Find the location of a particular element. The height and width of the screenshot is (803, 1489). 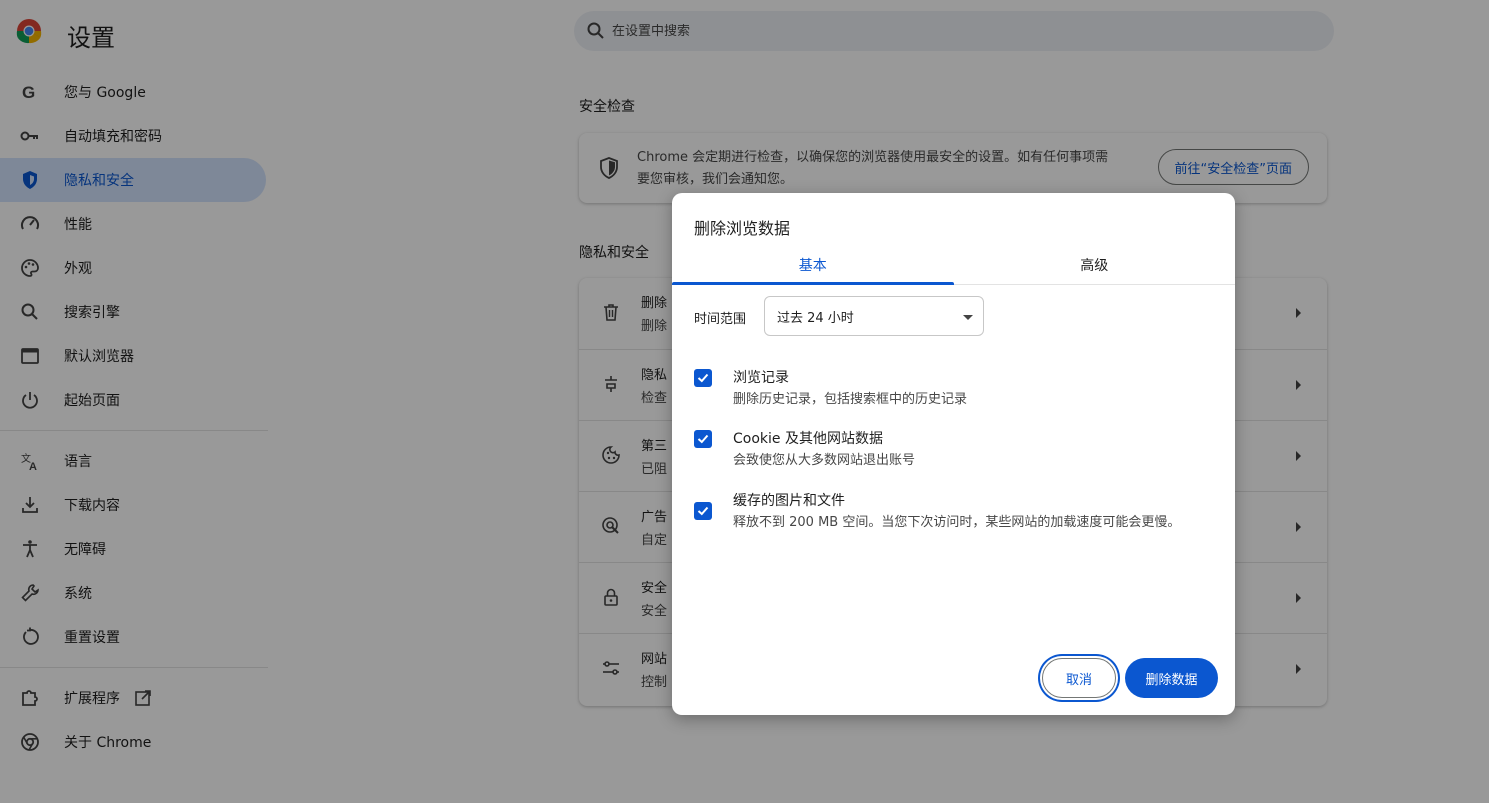

time-range-label: 时间范围 is located at coordinates (720, 319).